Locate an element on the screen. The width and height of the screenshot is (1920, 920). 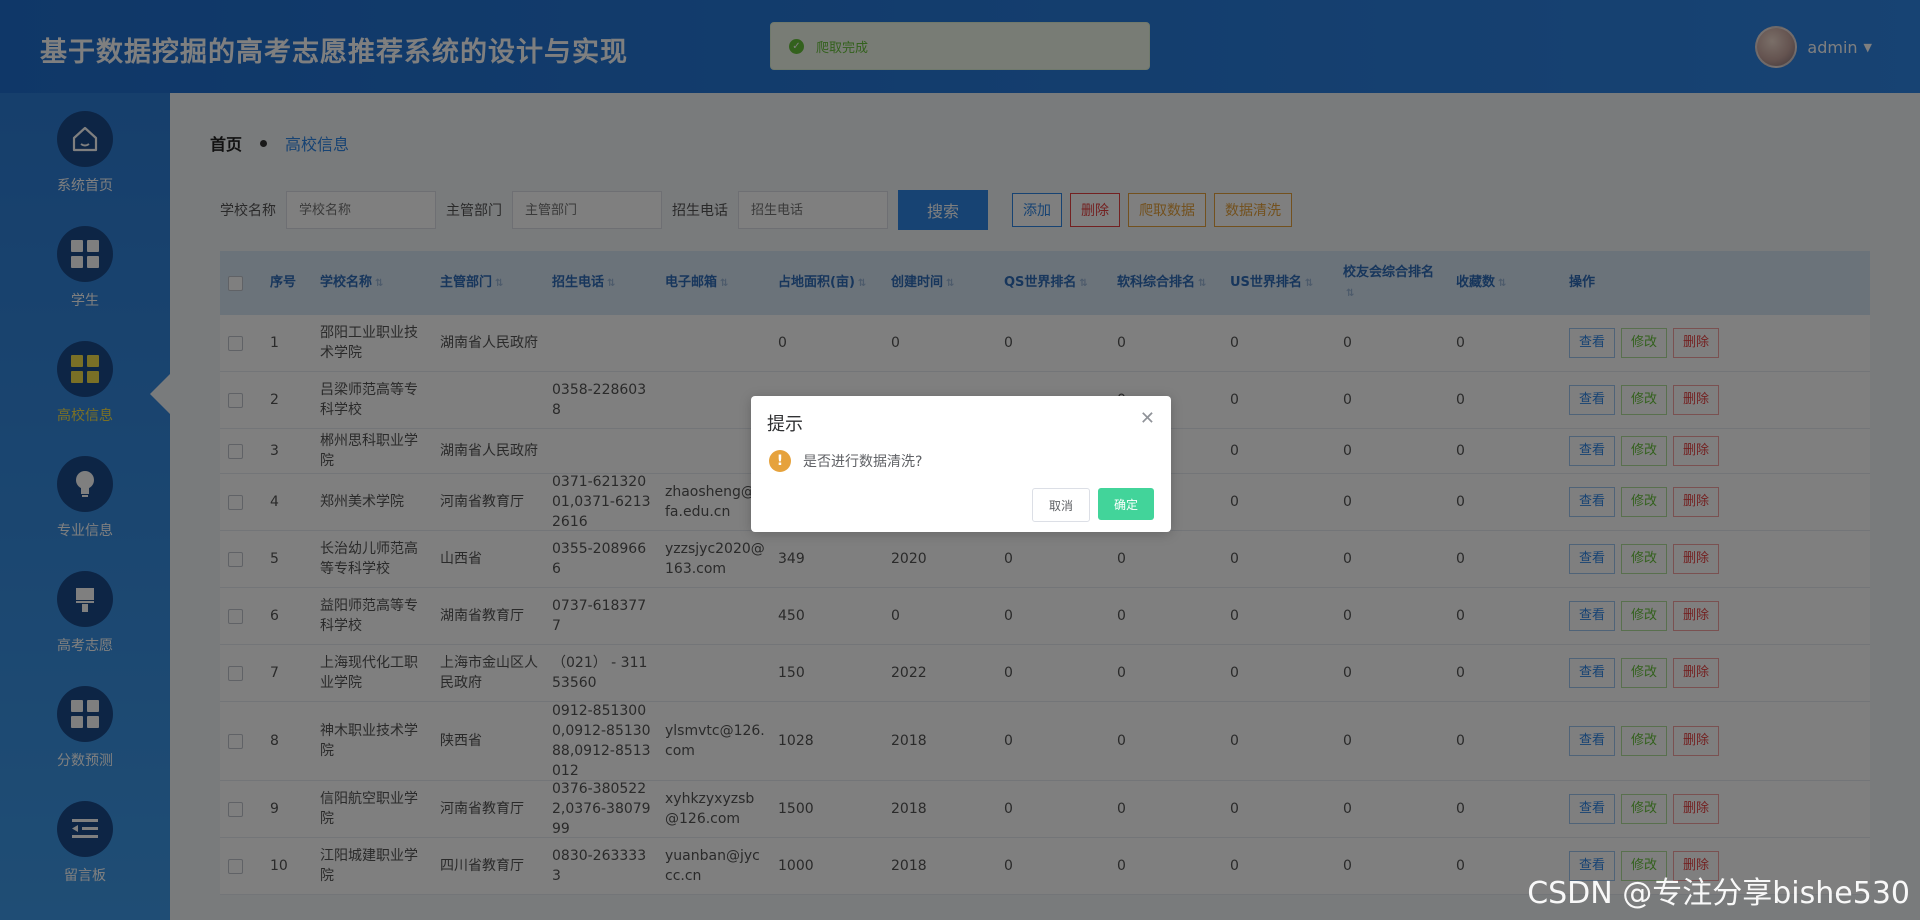
dialog-body: ! 是否进行数据清洗? is located at coordinates (845, 461).